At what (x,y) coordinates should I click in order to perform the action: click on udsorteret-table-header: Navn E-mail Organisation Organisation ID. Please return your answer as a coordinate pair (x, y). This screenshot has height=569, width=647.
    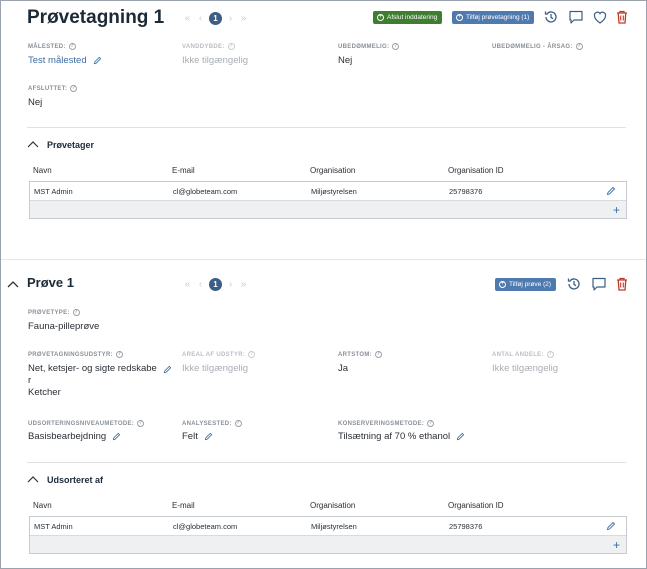
    Looking at the image, I should click on (327, 506).